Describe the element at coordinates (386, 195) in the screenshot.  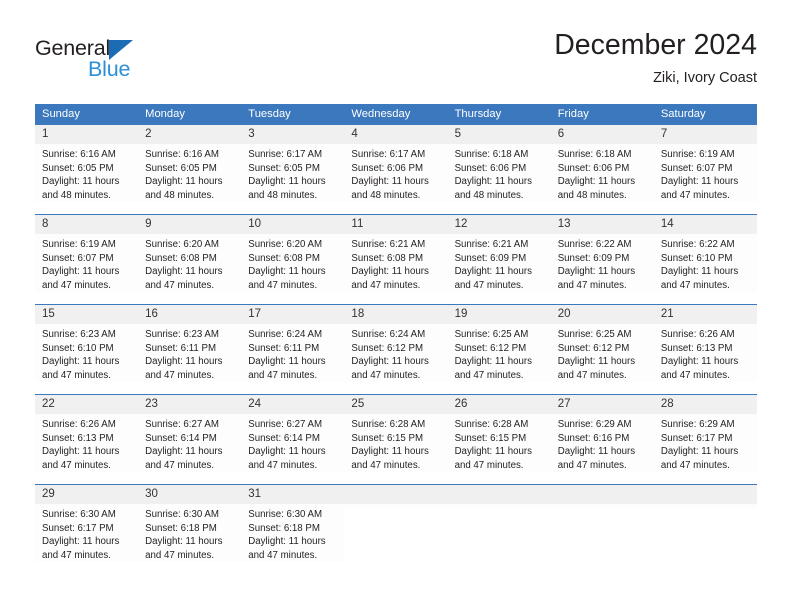
I see `daylight-text-line2: and 48 minutes.` at that location.